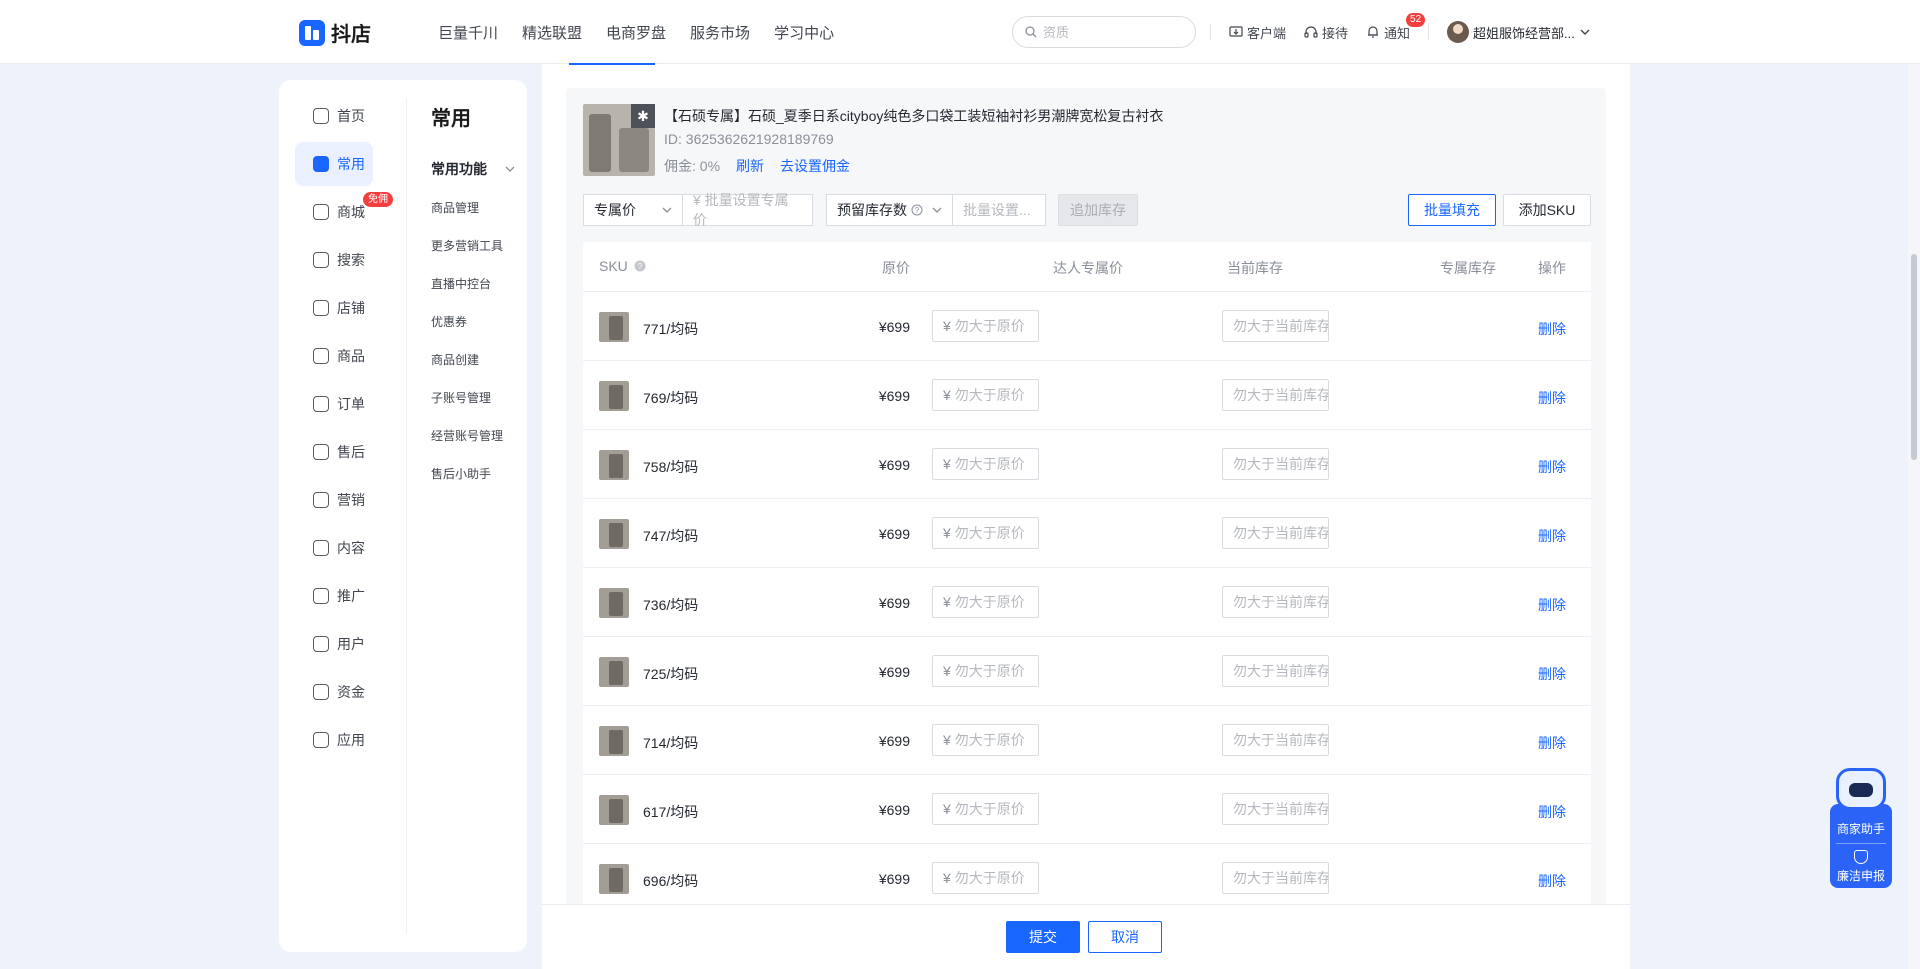 This screenshot has width=1920, height=969. I want to click on sidebar-item-common: 常用, so click(334, 164).